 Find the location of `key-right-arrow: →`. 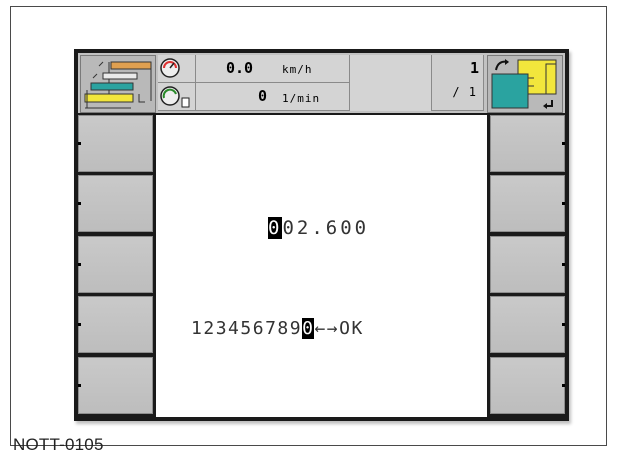

key-right-arrow: → is located at coordinates (333, 328).